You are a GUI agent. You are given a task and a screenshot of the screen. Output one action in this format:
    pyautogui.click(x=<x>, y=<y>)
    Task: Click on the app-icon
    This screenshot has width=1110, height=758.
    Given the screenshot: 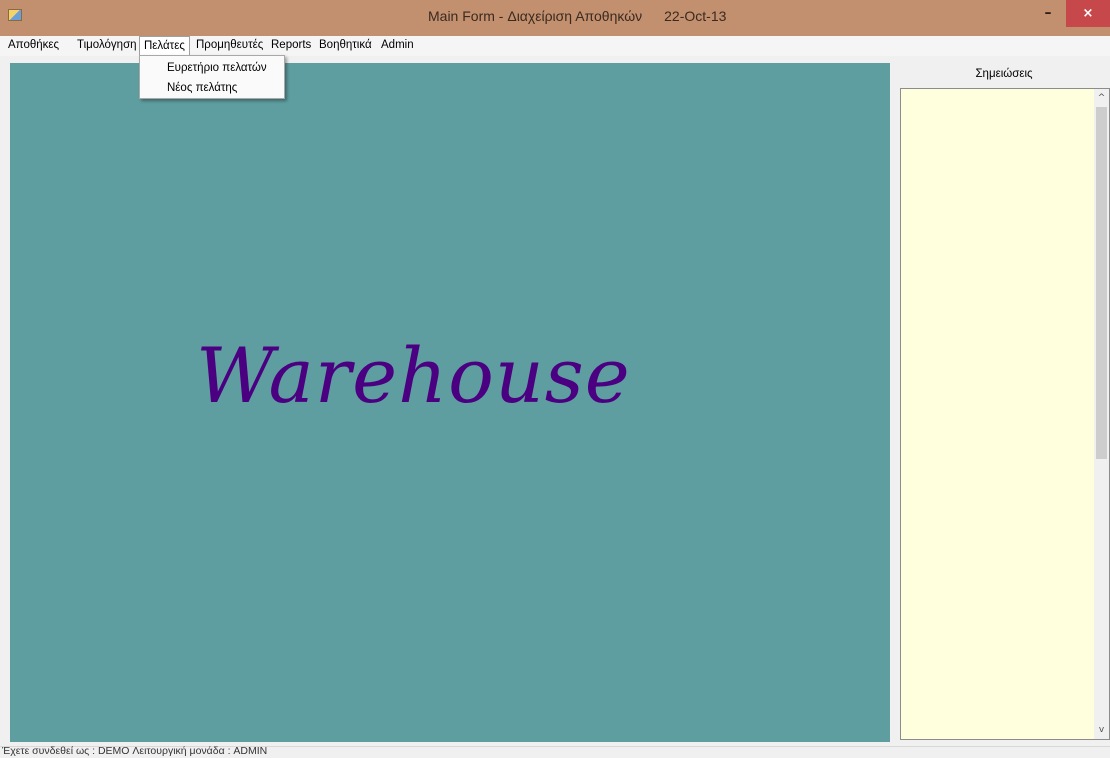 What is the action you would take?
    pyautogui.click(x=15, y=15)
    